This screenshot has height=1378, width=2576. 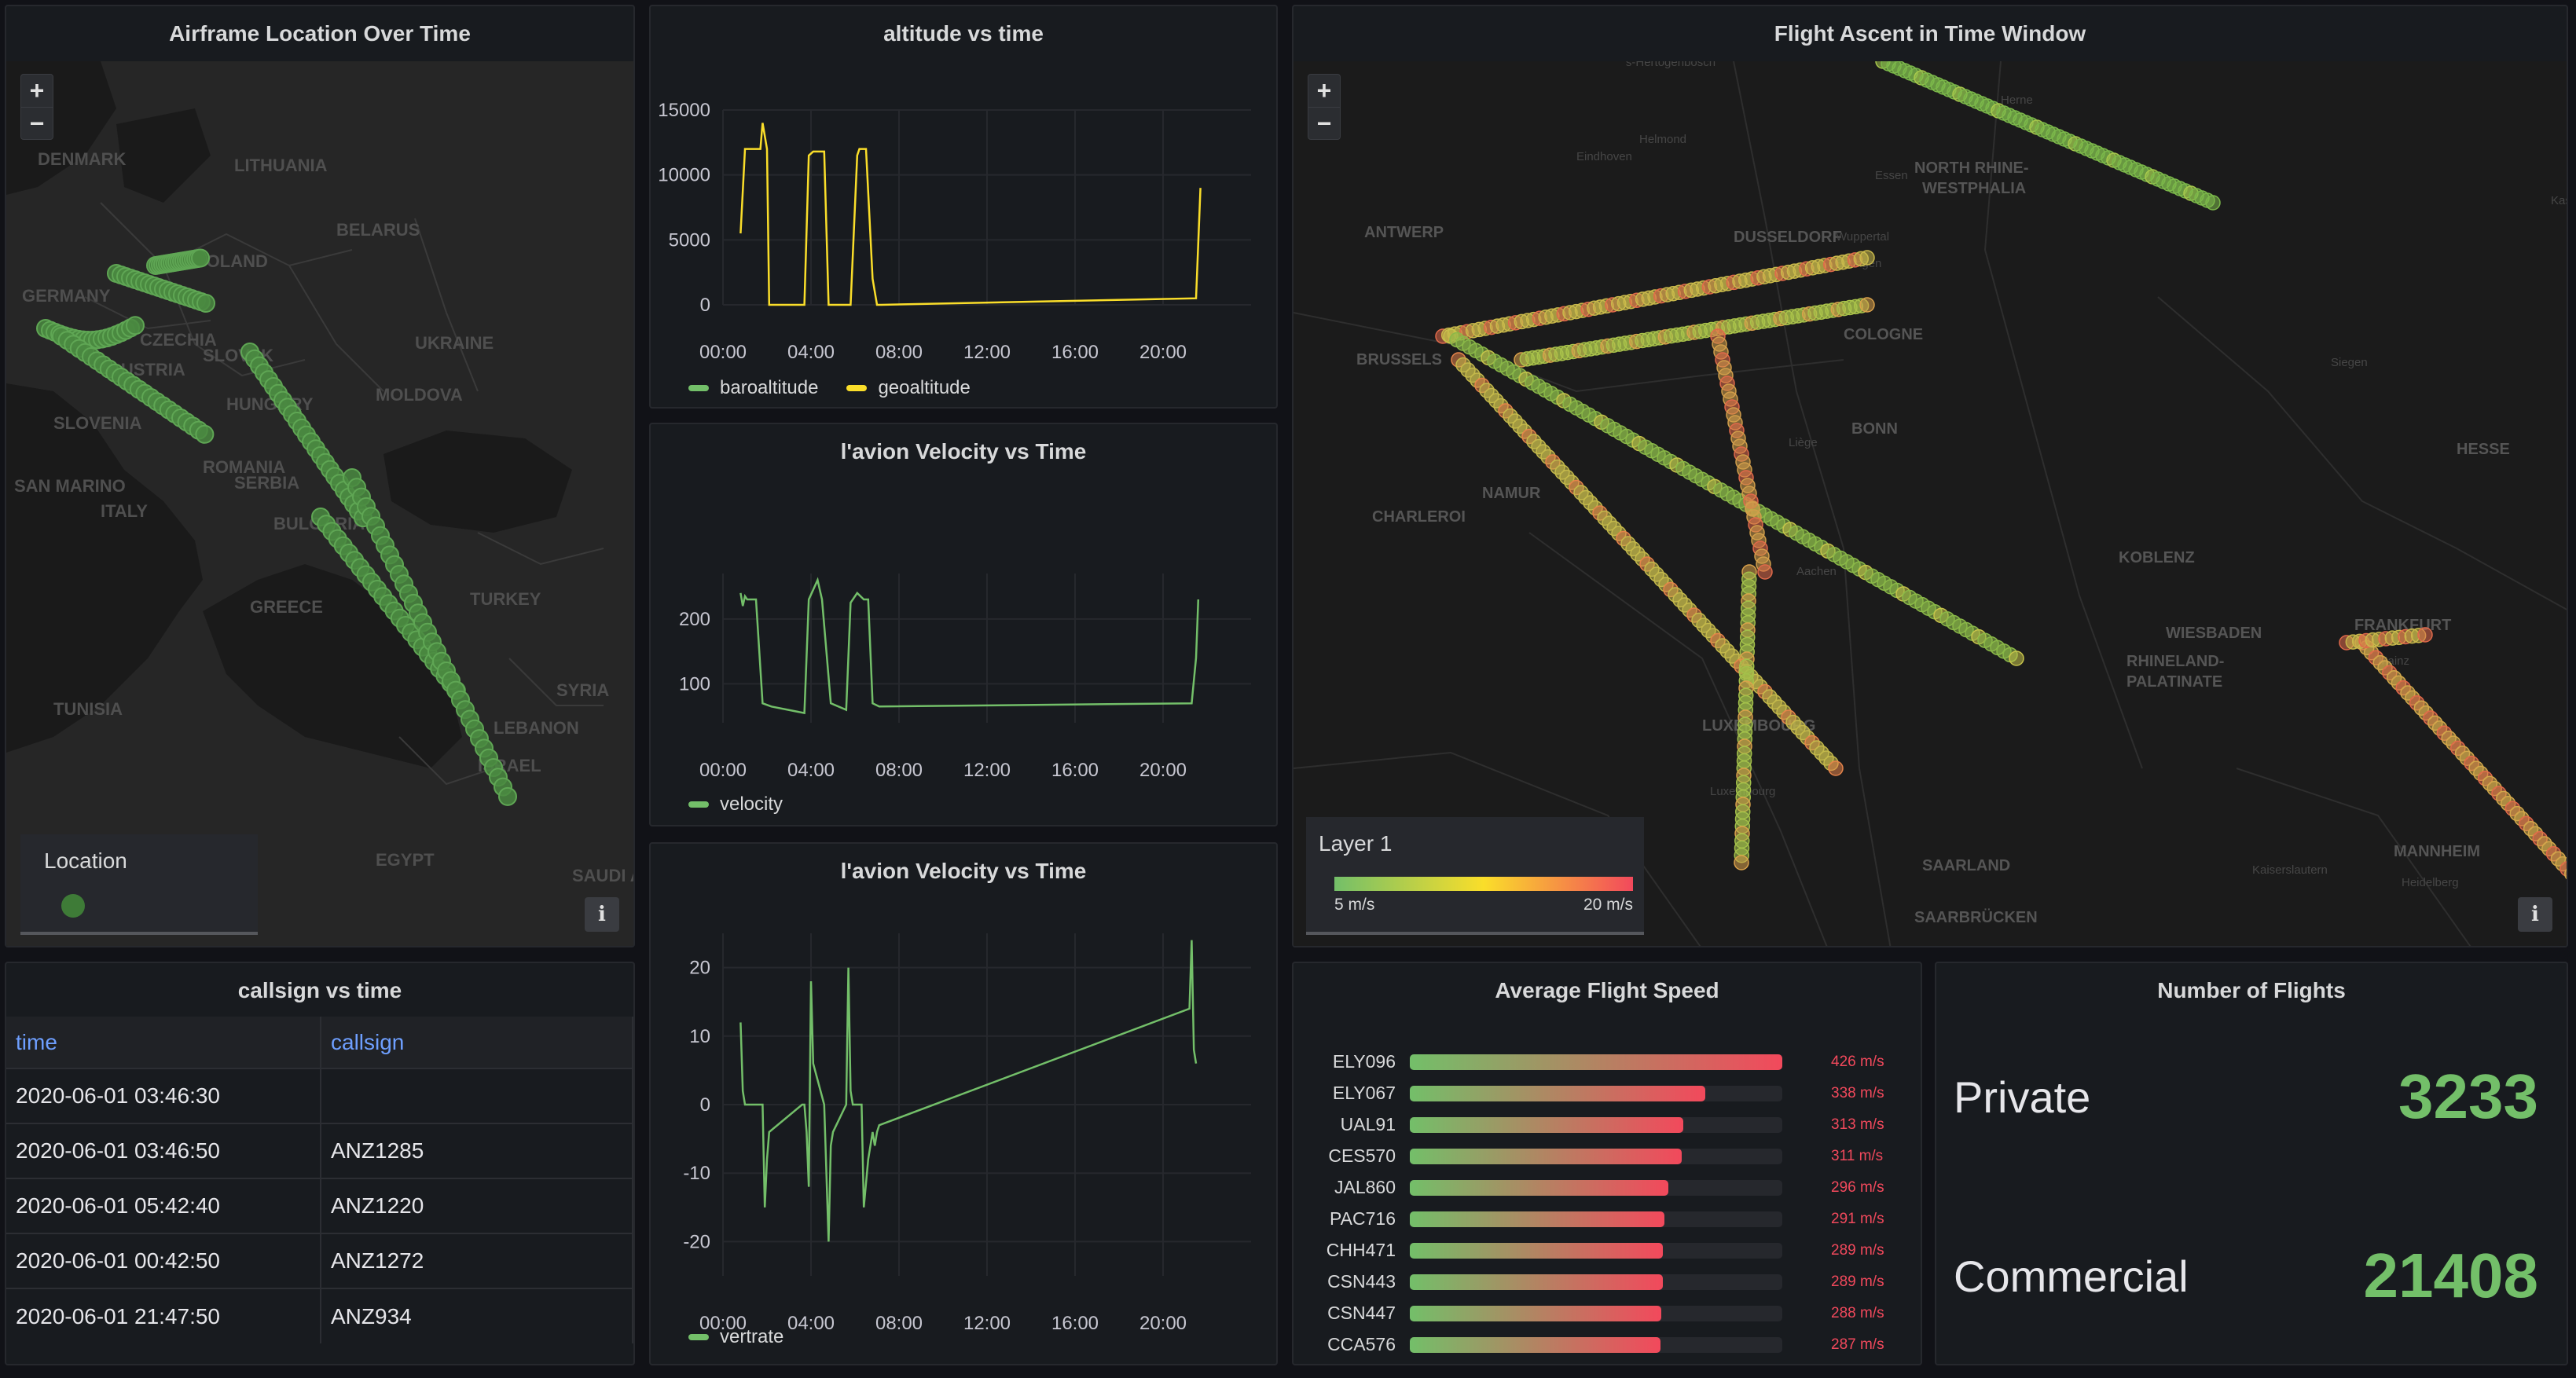 I want to click on x-tick-label: 20:00, so click(x=1163, y=769).